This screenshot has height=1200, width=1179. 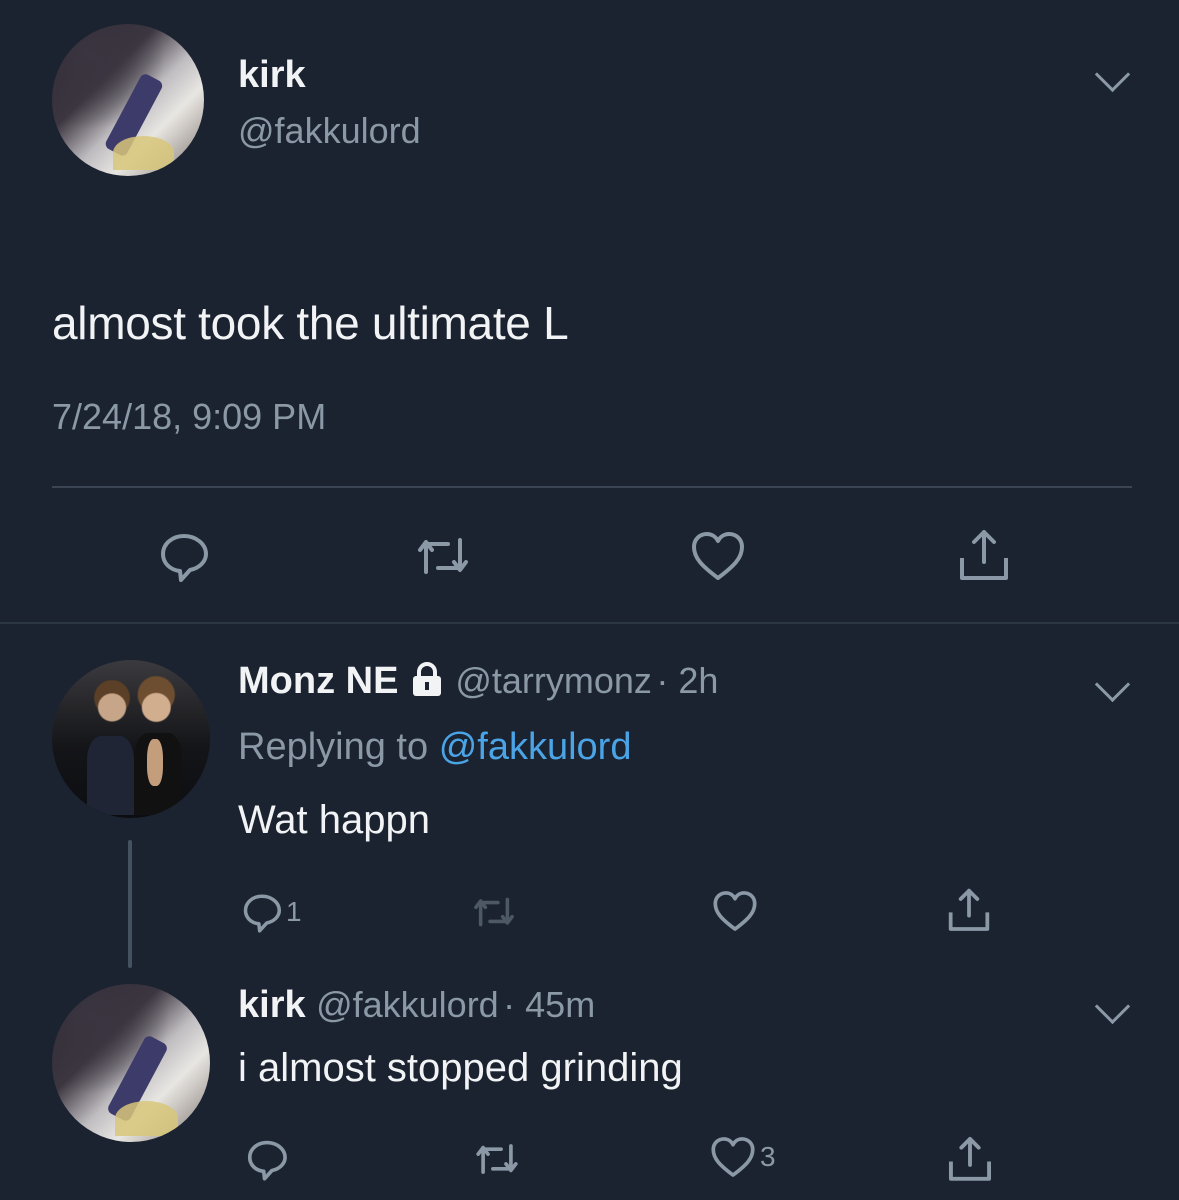 What do you see at coordinates (128, 100) in the screenshot?
I see `author-avatar` at bounding box center [128, 100].